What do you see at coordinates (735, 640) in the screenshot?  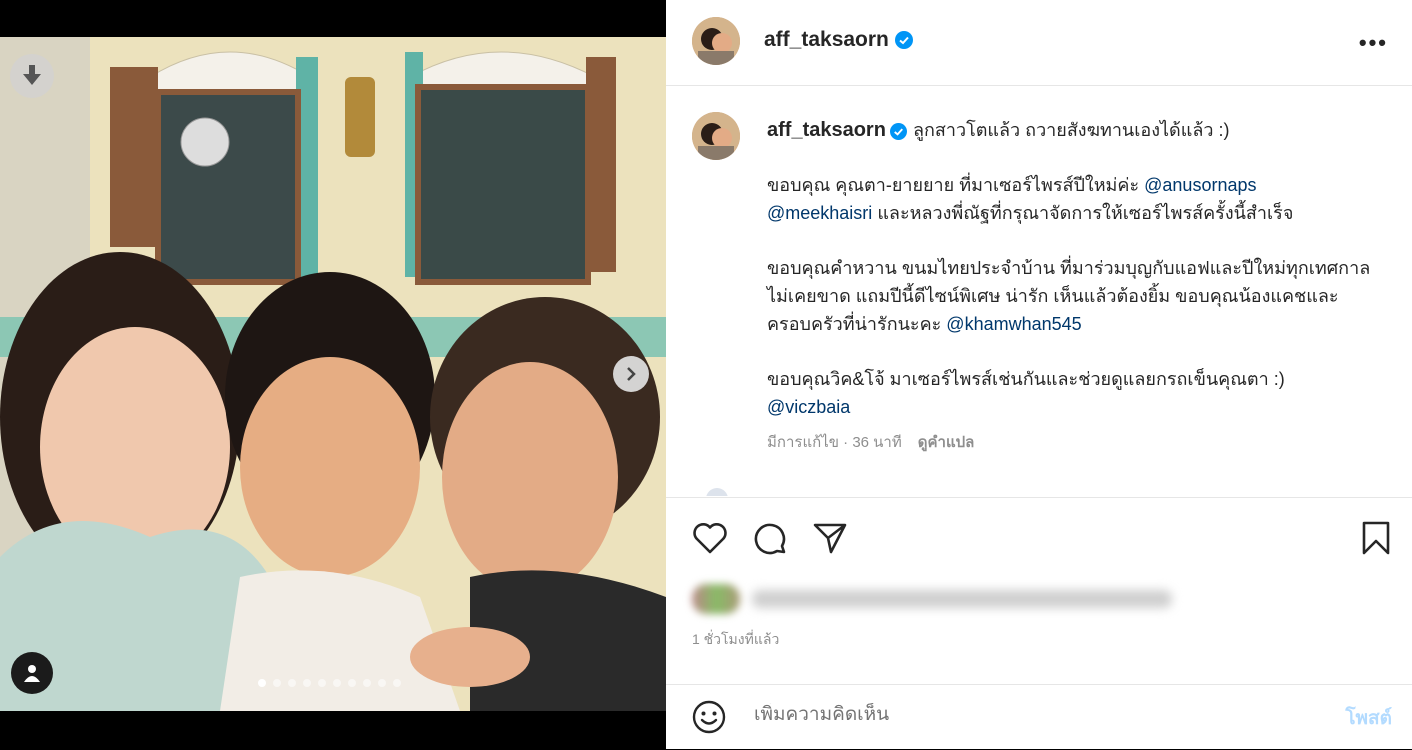 I see `post-time: 1 ชั่วโมงที่แล้ว` at bounding box center [735, 640].